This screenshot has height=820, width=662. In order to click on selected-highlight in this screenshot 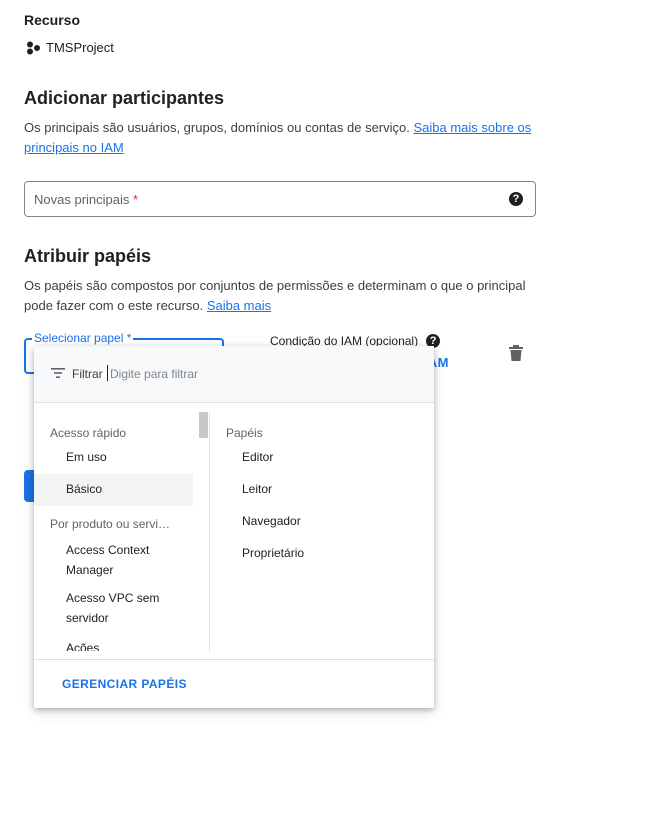, I will do `click(113, 490)`.